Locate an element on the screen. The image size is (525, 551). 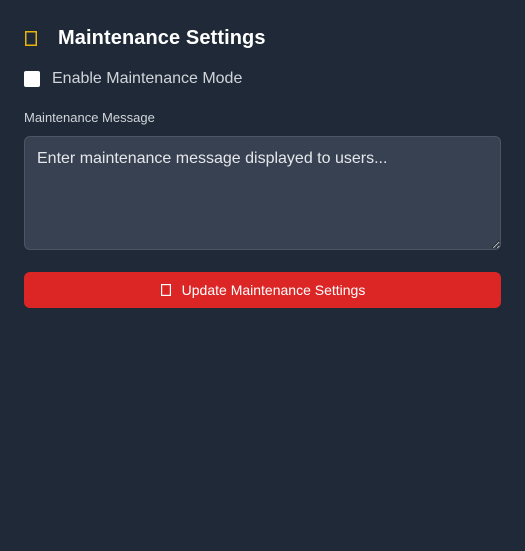
update-maintenance-button: Update Maintenance Settings is located at coordinates (262, 290).